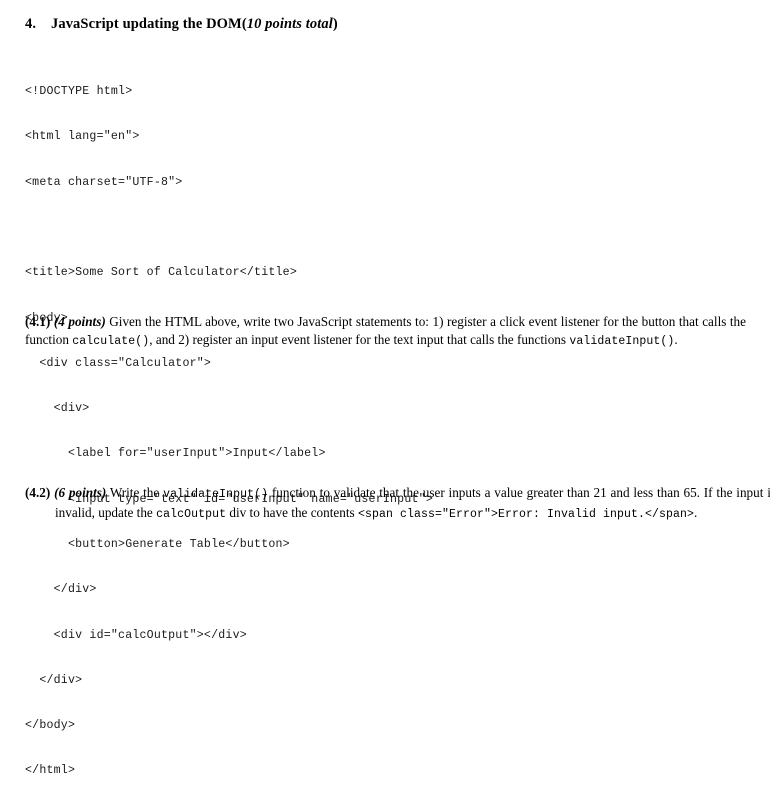 The width and height of the screenshot is (770, 809). What do you see at coordinates (696, 513) in the screenshot?
I see `question-4-2-text-part-4: .` at bounding box center [696, 513].